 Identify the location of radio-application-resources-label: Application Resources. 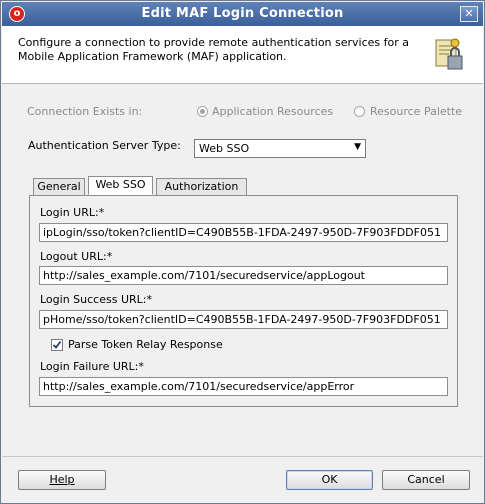
(273, 111).